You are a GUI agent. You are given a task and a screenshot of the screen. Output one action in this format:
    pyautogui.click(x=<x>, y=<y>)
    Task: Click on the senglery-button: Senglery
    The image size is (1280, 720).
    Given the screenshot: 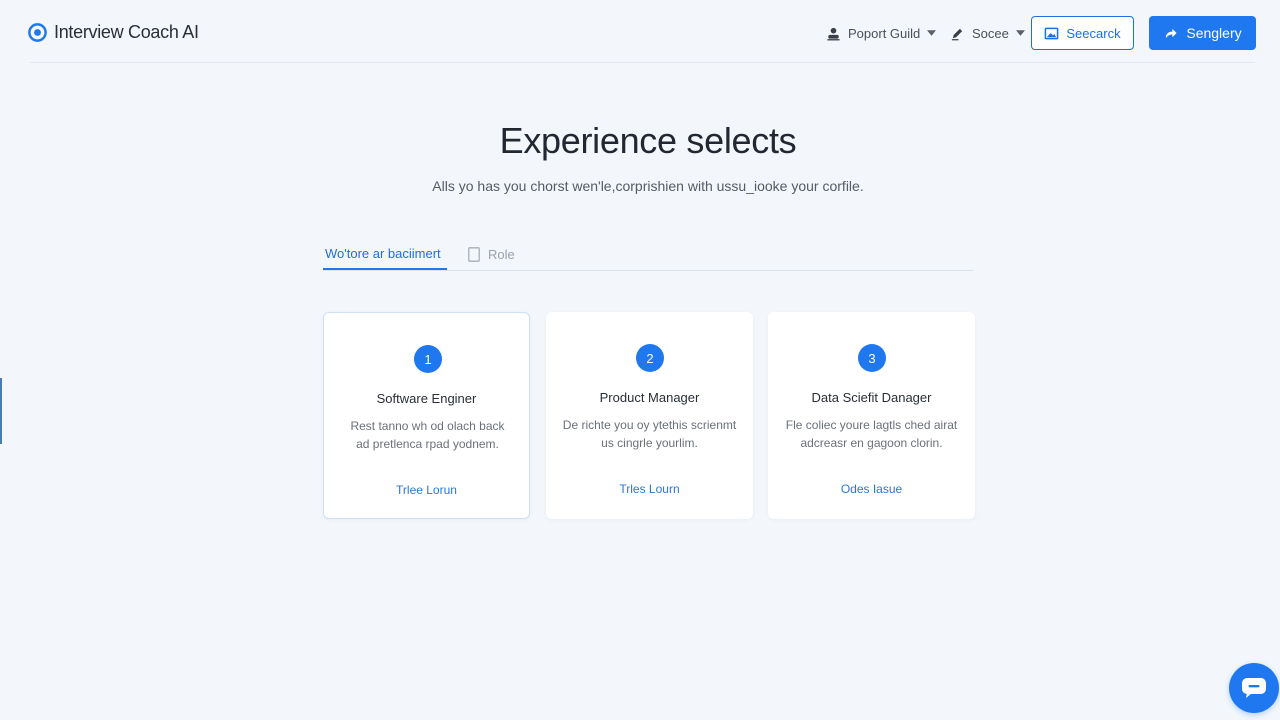 What is the action you would take?
    pyautogui.click(x=1202, y=33)
    